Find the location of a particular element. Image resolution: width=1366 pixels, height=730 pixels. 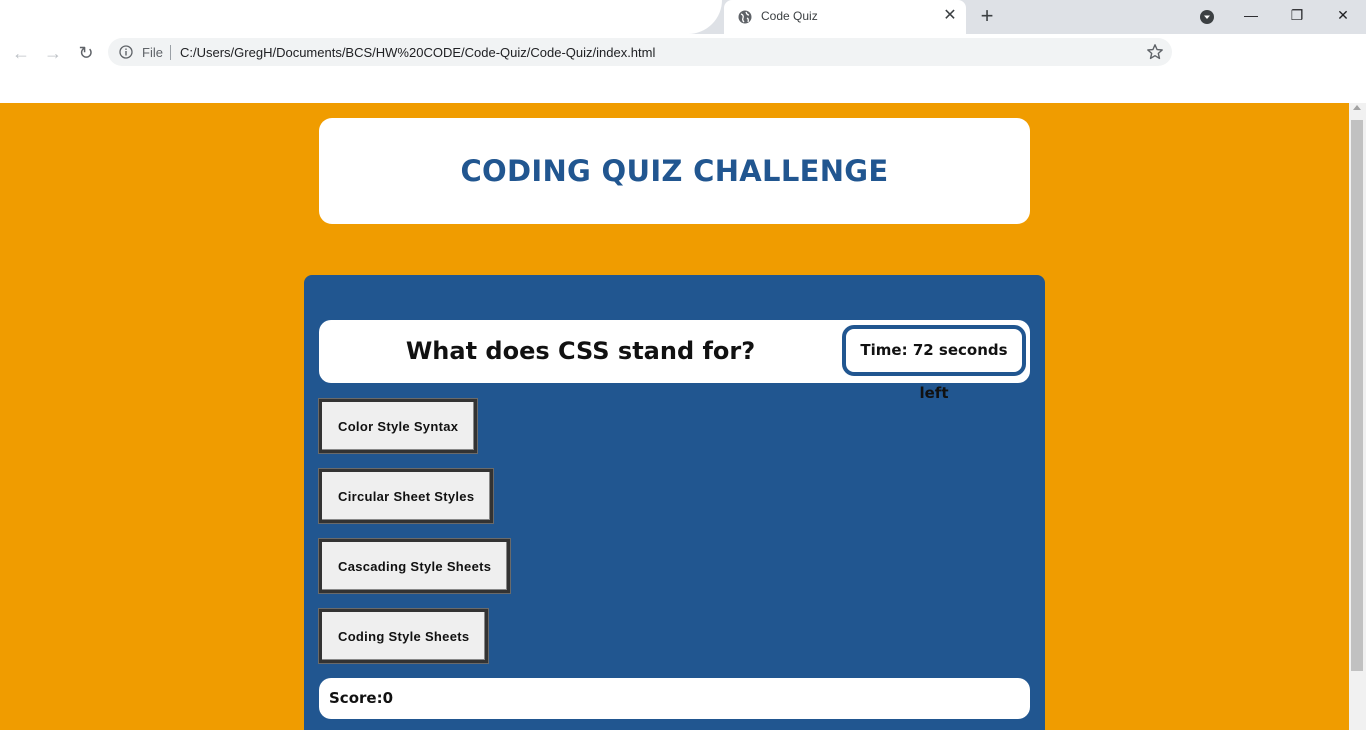

question-text: What does CSS stand for? is located at coordinates (580, 351).